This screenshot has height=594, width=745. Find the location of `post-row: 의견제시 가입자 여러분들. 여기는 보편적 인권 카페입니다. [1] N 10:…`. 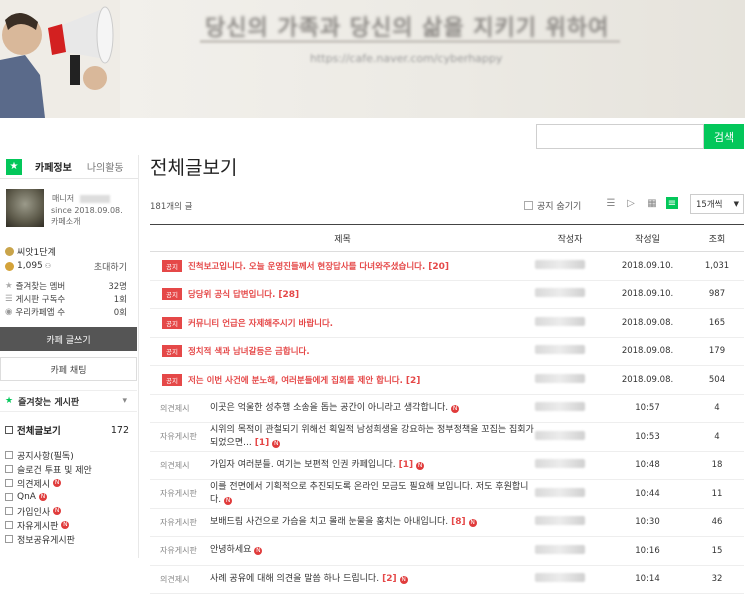

post-row: 의견제시 가입자 여러분들. 여기는 보편적 인권 카페입니다. [1] N 10:… is located at coordinates (447, 465).